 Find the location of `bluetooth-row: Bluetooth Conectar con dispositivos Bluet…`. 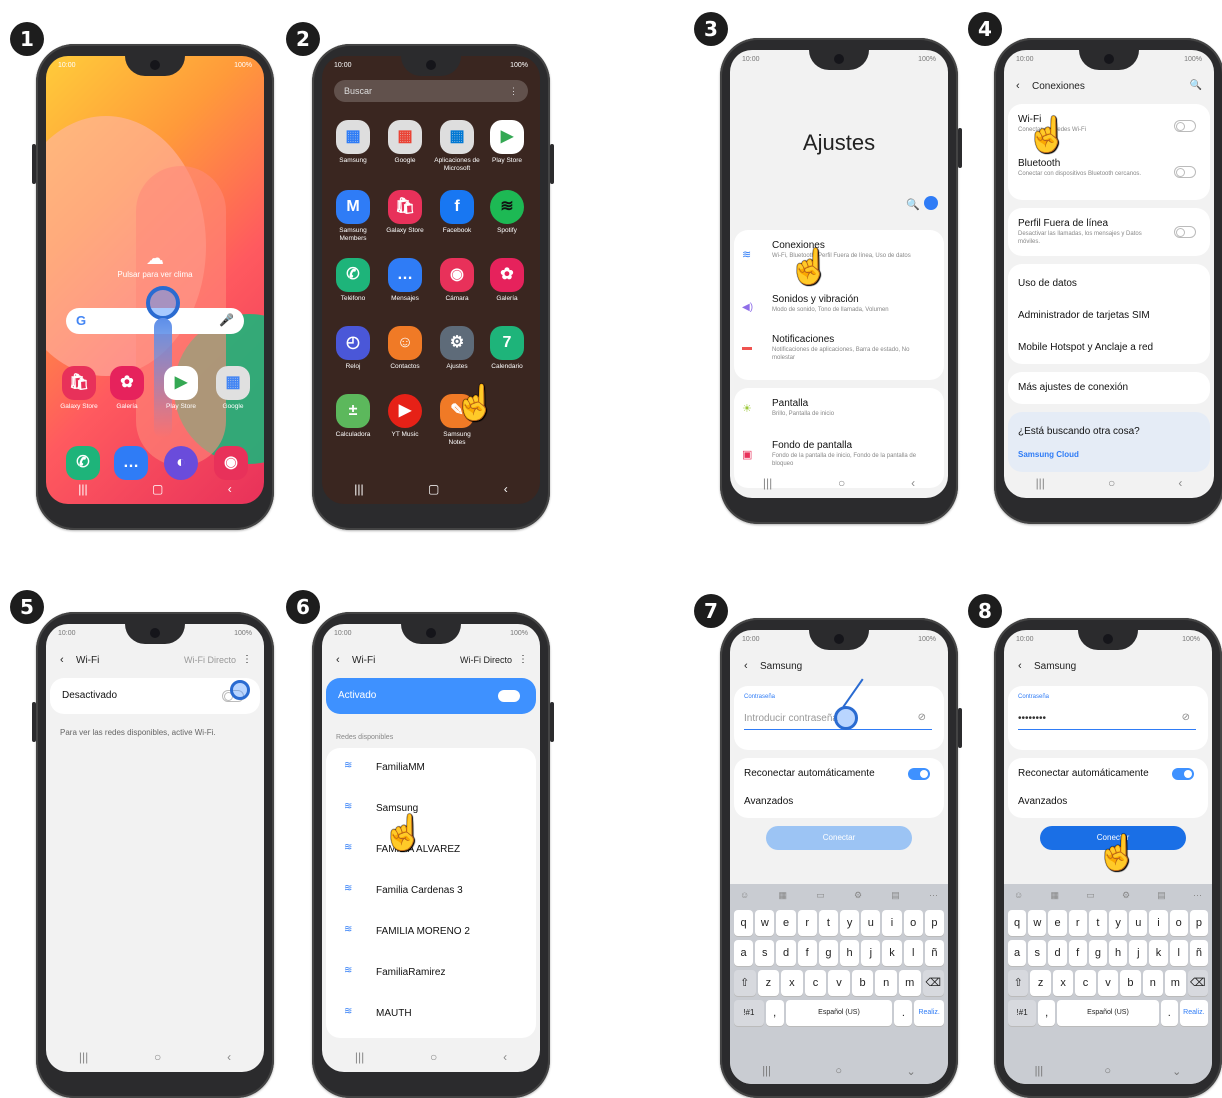

bluetooth-row: Bluetooth Conectar con dispositivos Bluet… is located at coordinates (1089, 168).